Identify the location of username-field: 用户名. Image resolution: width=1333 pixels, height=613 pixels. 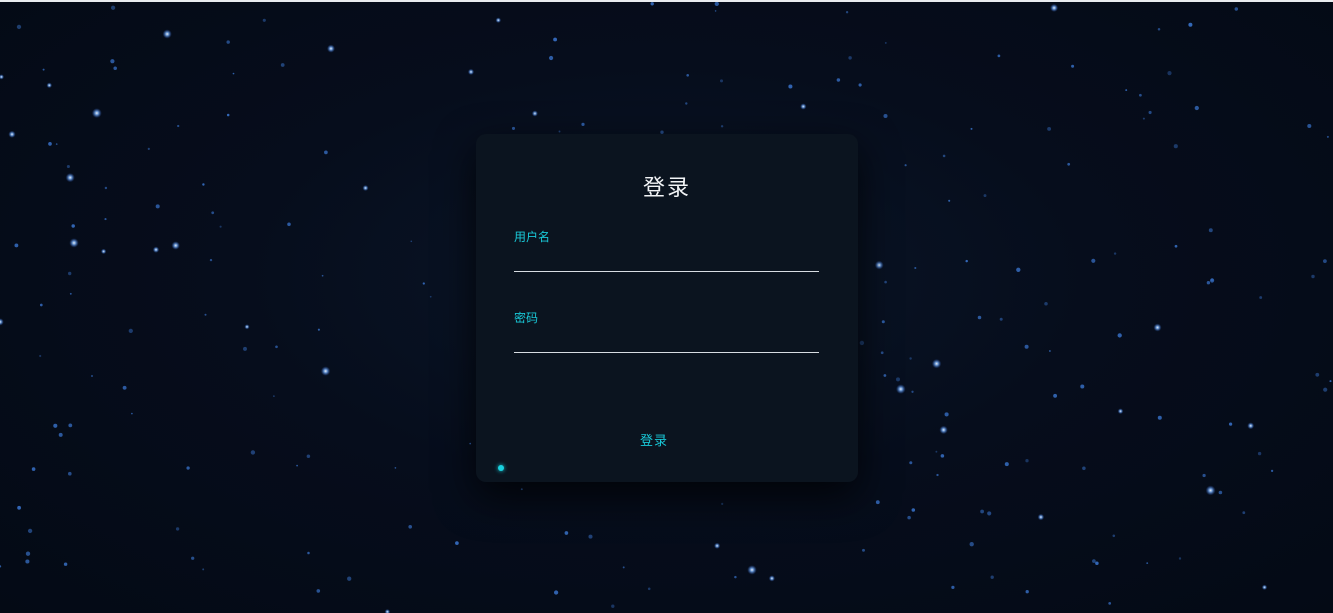
(666, 251).